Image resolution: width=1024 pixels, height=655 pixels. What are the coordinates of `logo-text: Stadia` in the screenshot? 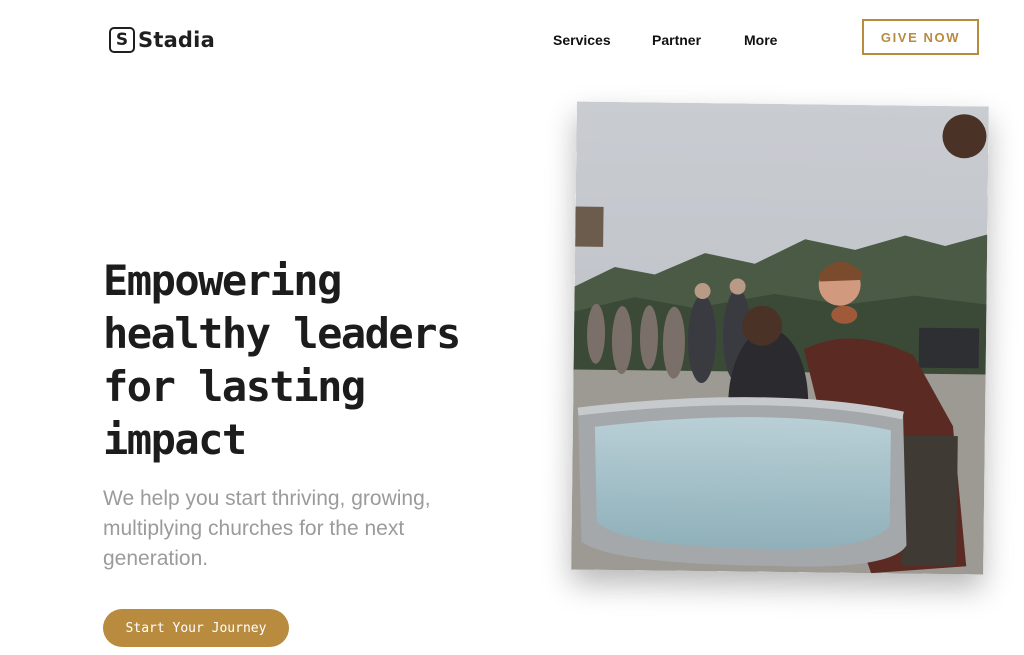 It's located at (176, 40).